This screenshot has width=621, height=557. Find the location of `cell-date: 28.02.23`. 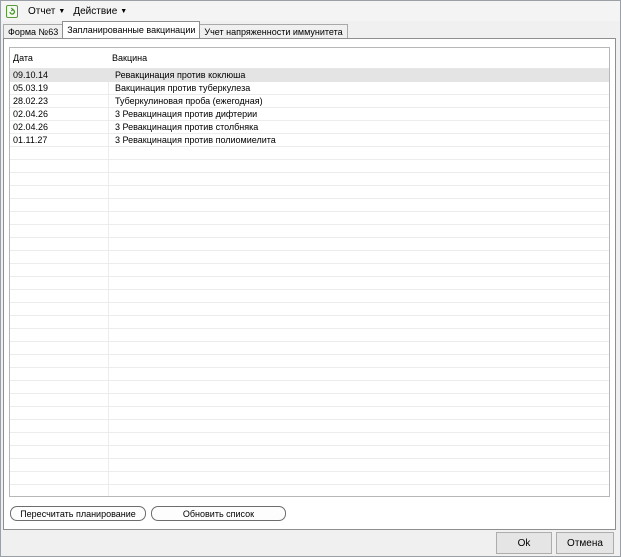

cell-date: 28.02.23 is located at coordinates (31, 101).